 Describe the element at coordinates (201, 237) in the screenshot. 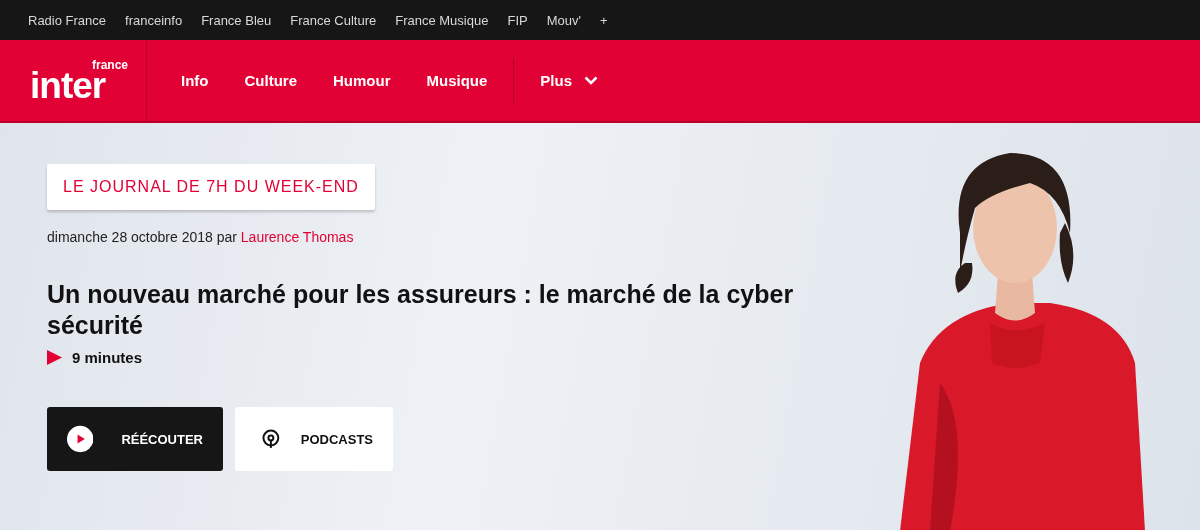

I see `episode-meta: dimanche 28 octobre 2018 par Laurence Thomas` at that location.